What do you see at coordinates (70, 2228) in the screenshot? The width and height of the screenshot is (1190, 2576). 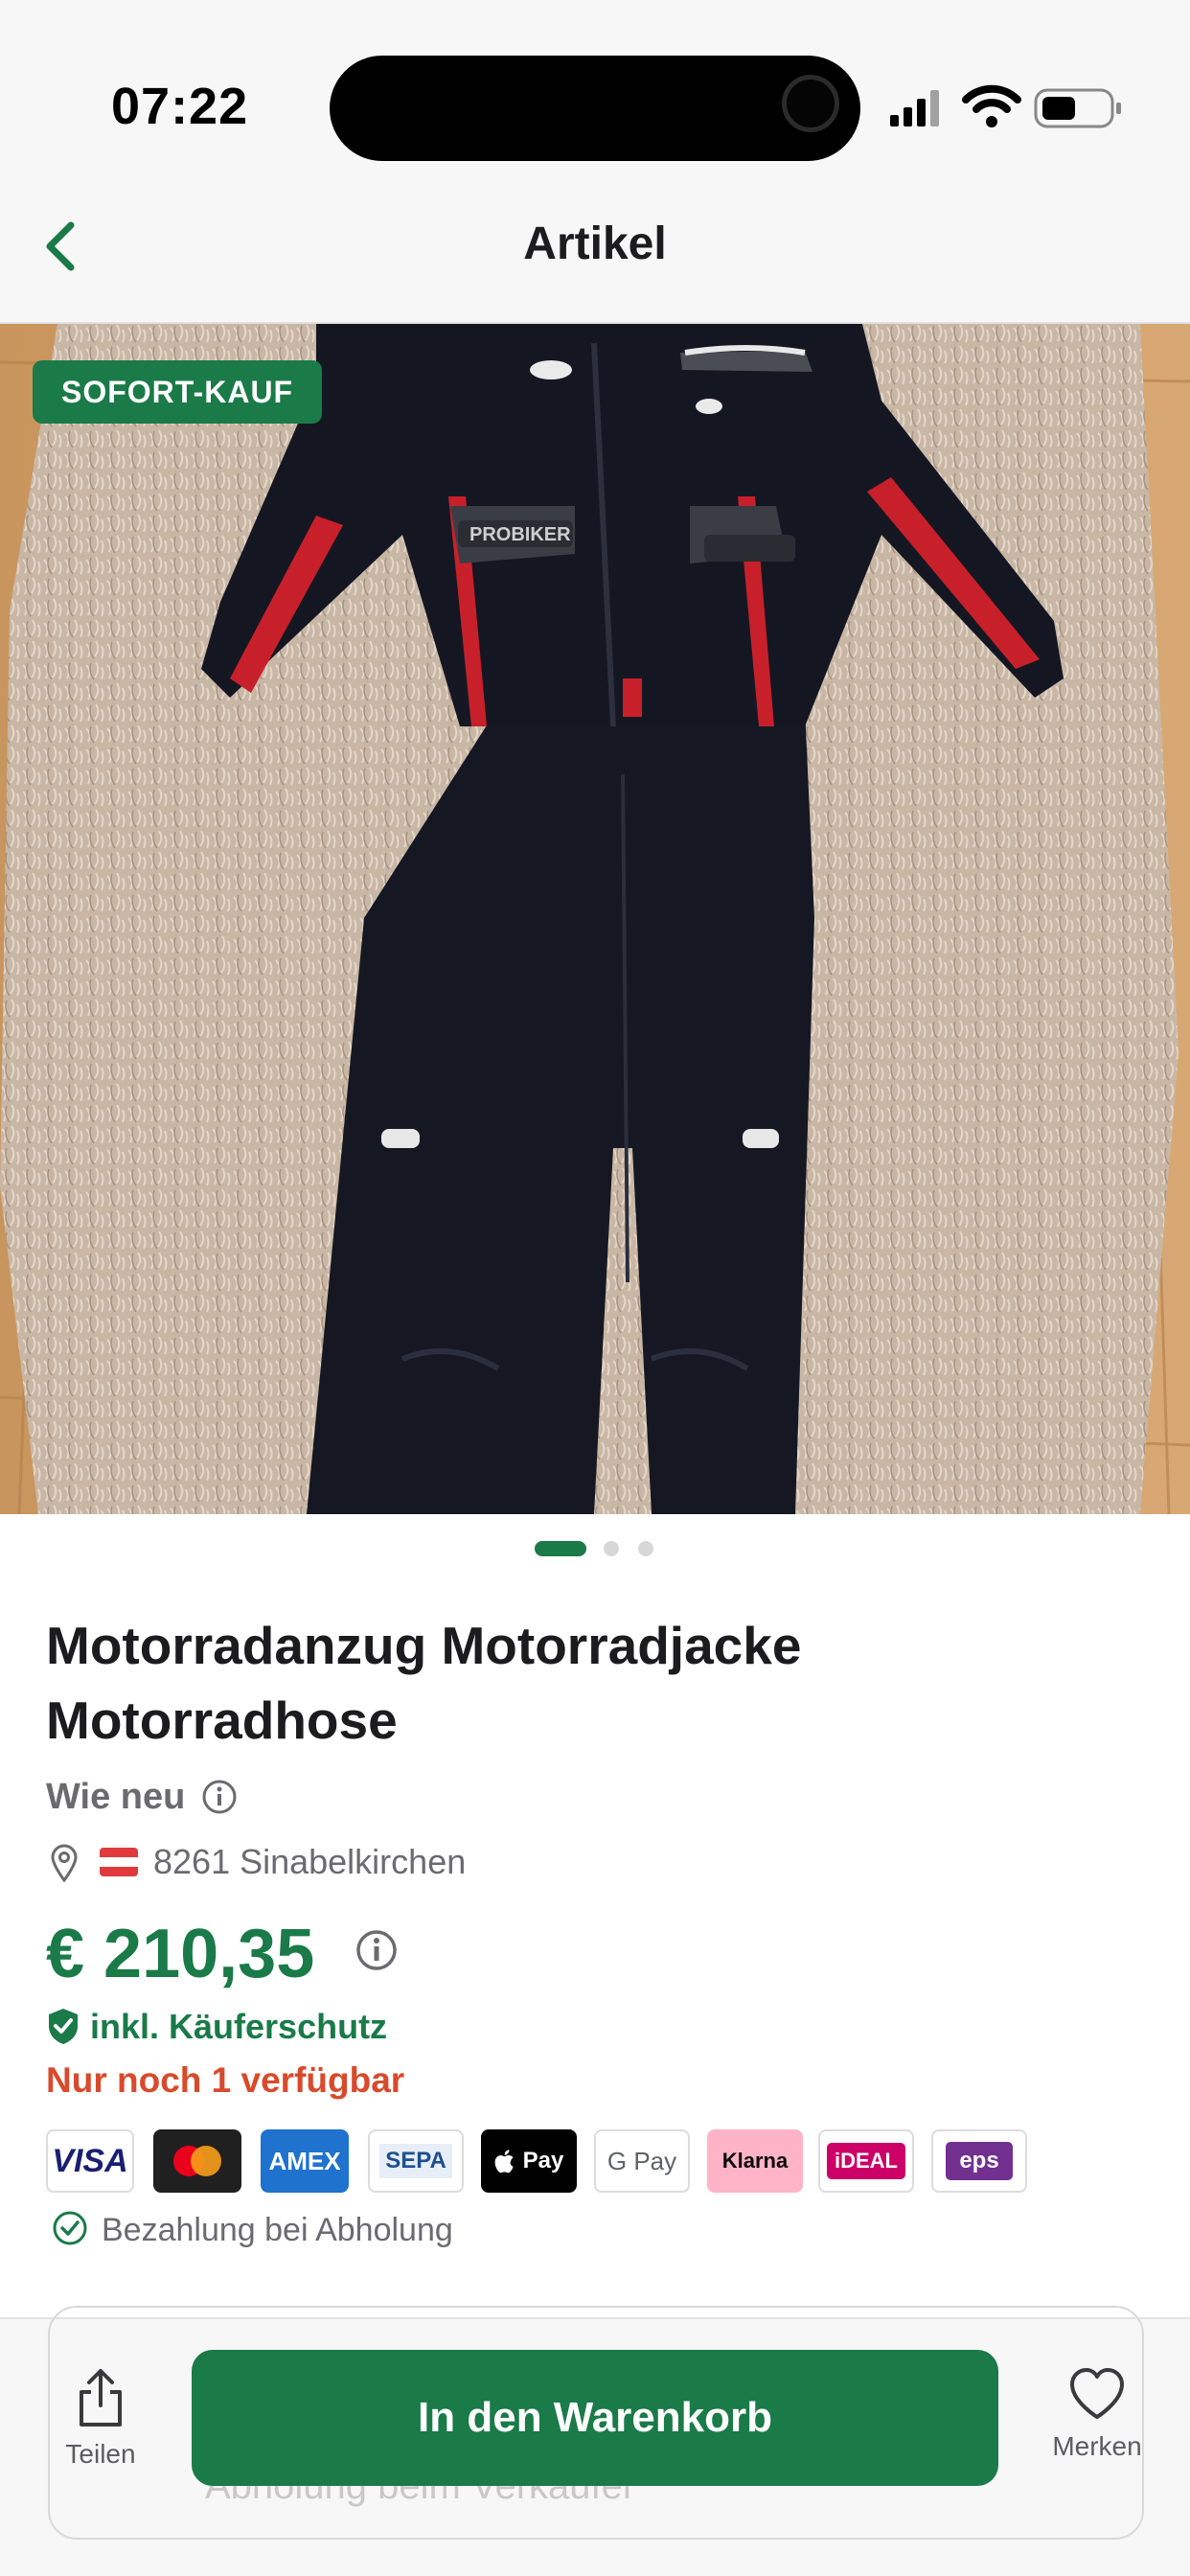 I see `check-circle-icon` at bounding box center [70, 2228].